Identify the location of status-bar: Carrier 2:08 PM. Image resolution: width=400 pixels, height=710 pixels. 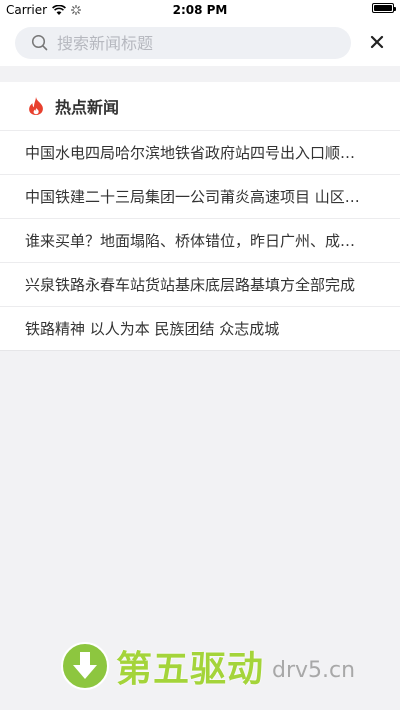
(200, 10).